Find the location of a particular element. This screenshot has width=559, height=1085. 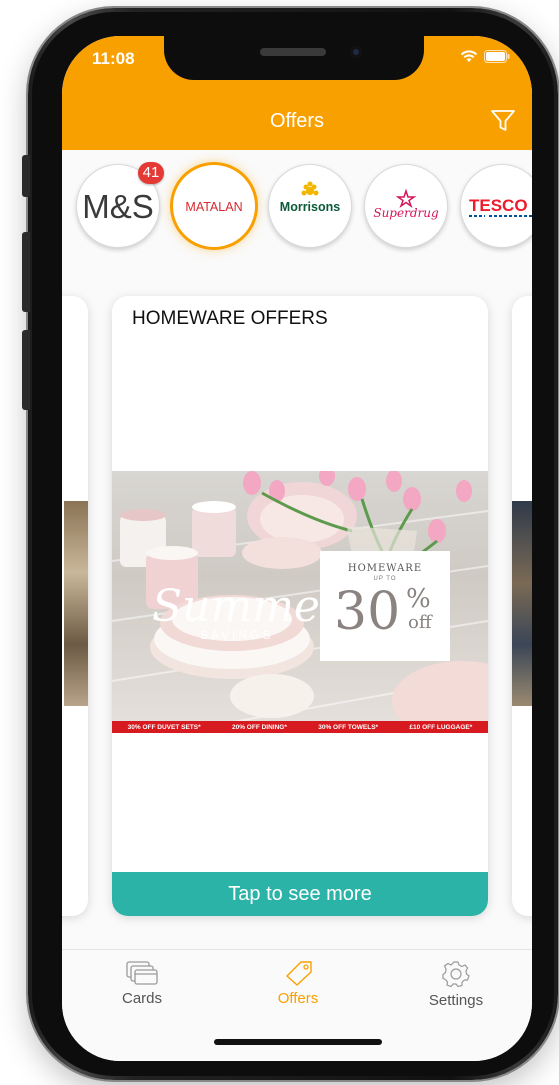

volume-down-button is located at coordinates (26, 370).